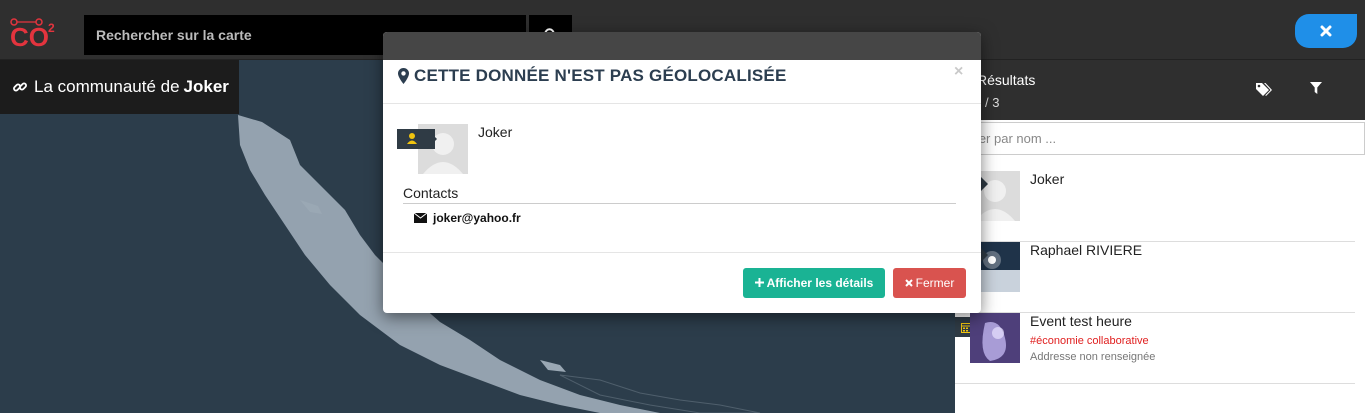 The height and width of the screenshot is (413, 1365). I want to click on close-panel-button, so click(1326, 31).